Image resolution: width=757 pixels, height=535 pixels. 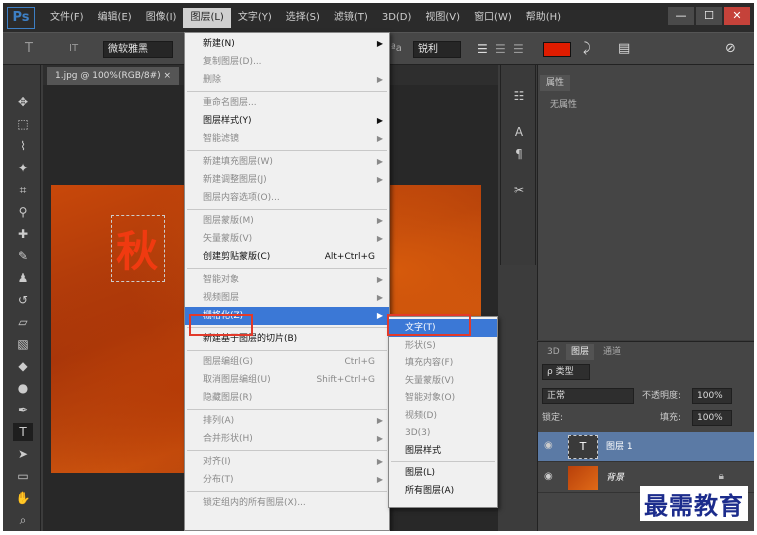 I want to click on menu-7: 3D(D), so click(x=397, y=18).